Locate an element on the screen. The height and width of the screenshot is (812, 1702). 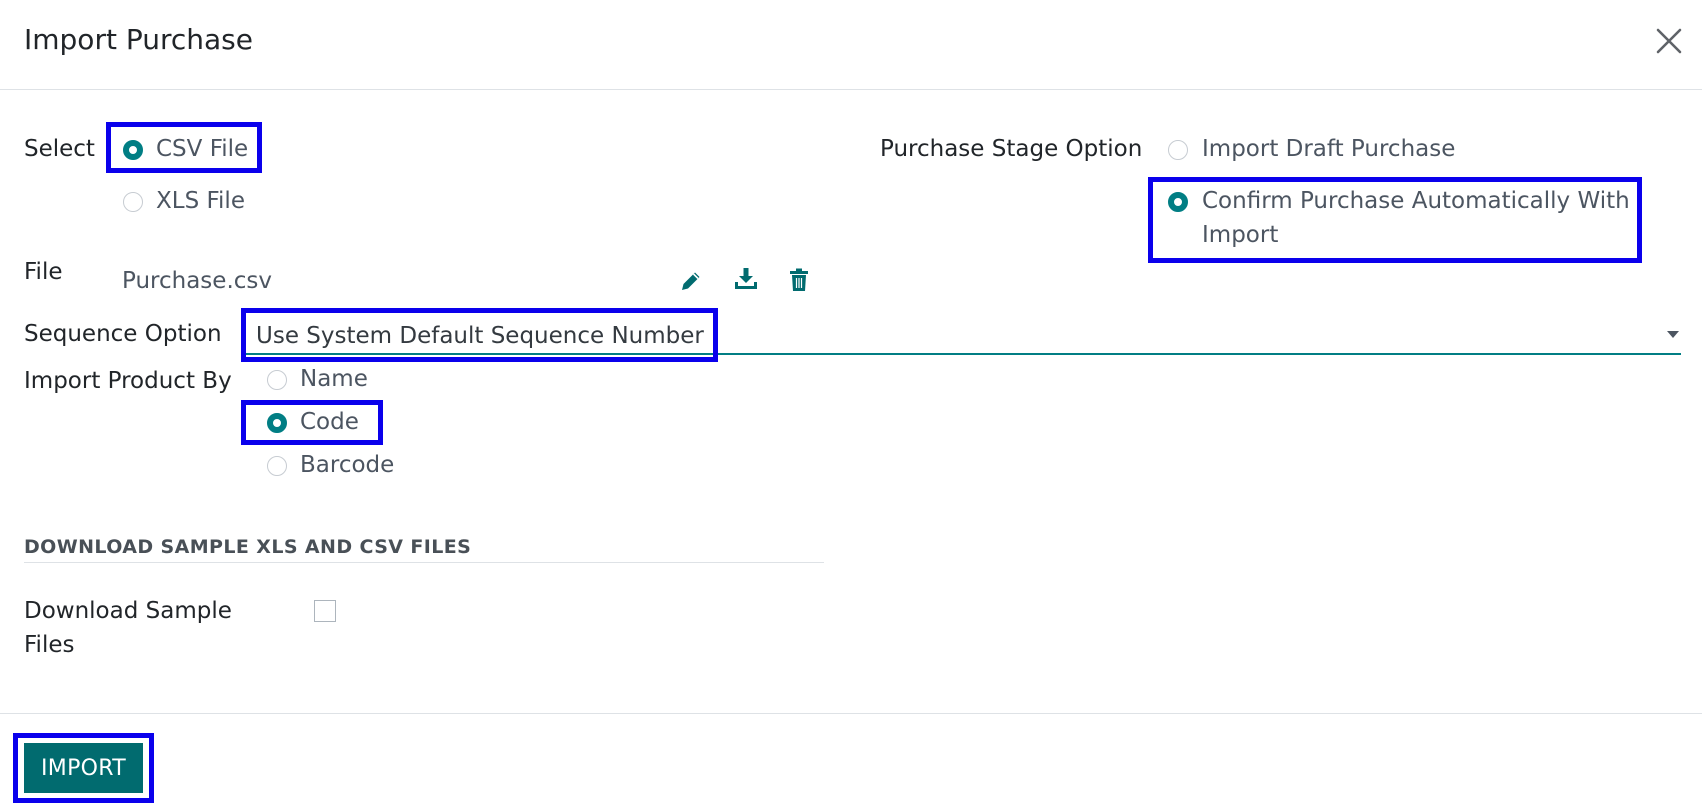
import-draft-radio is located at coordinates (1178, 150).